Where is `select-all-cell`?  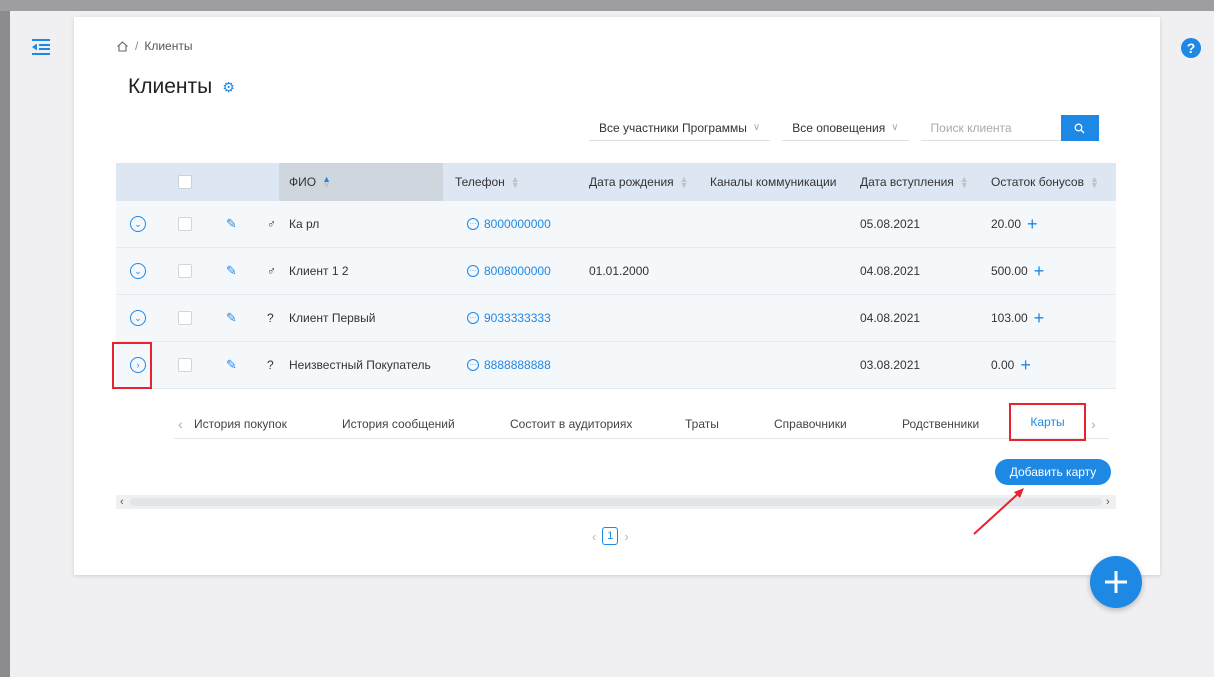
select-all-cell is located at coordinates (185, 182).